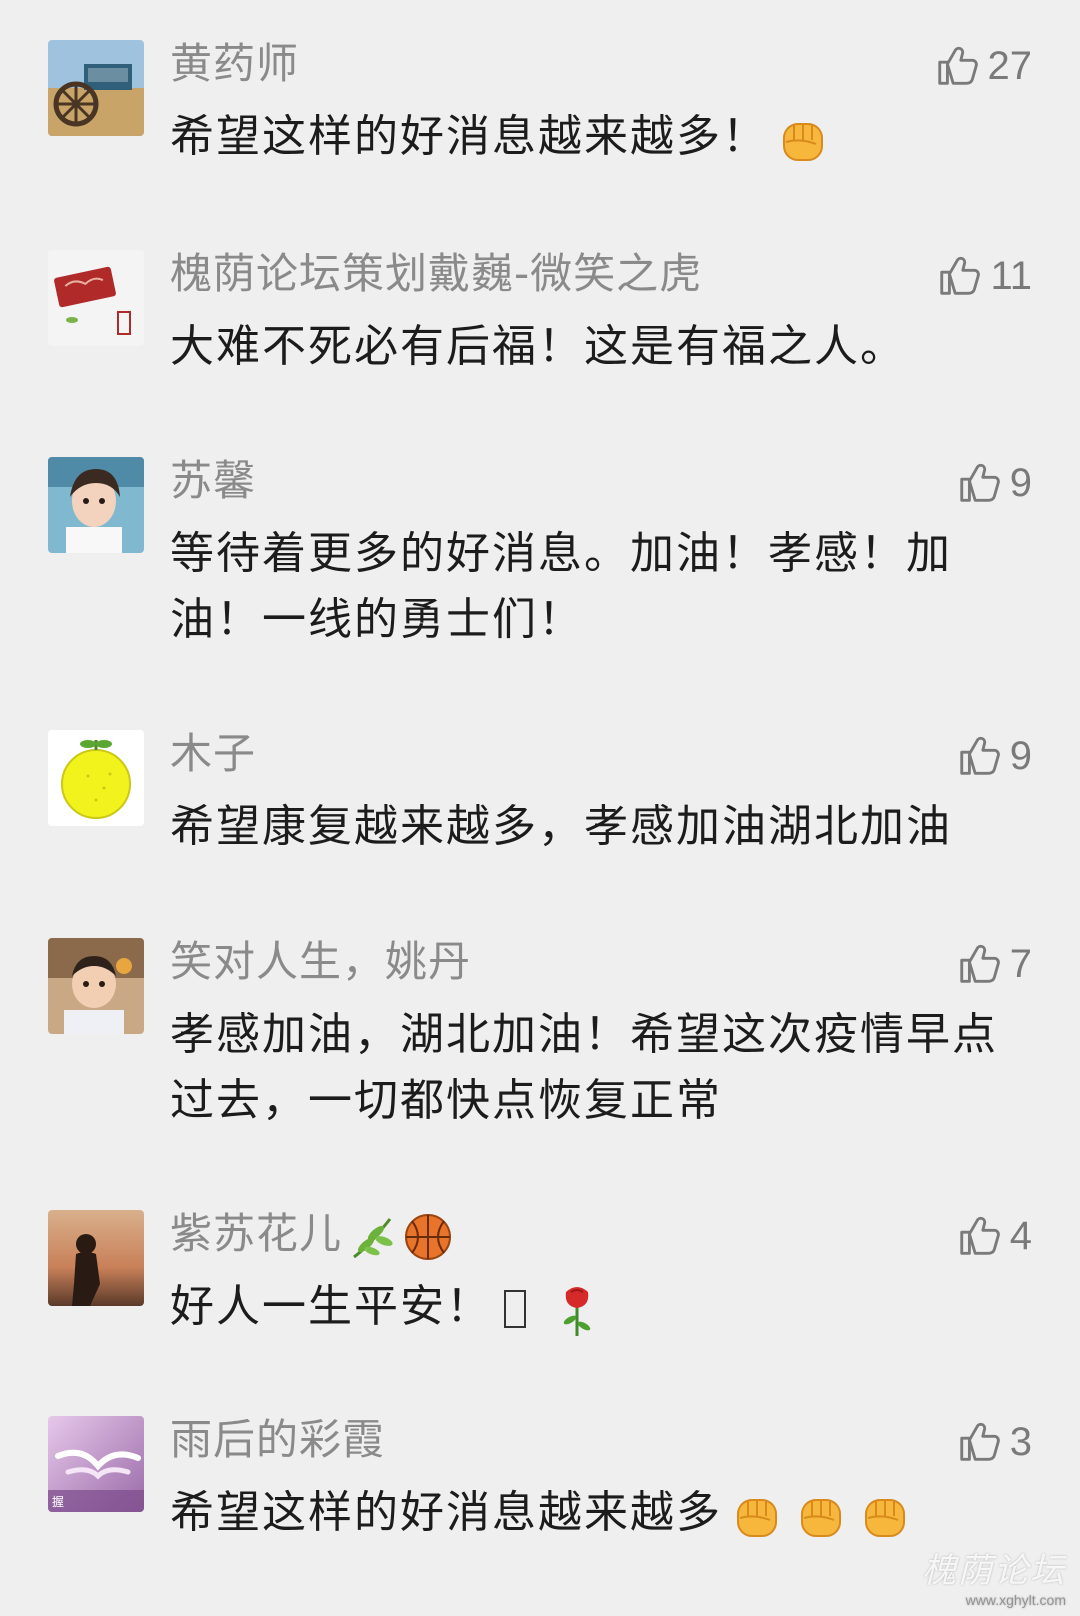 Image resolution: width=1080 pixels, height=1616 pixels. What do you see at coordinates (256, 1233) in the screenshot?
I see `username-text: 紫苏花儿` at bounding box center [256, 1233].